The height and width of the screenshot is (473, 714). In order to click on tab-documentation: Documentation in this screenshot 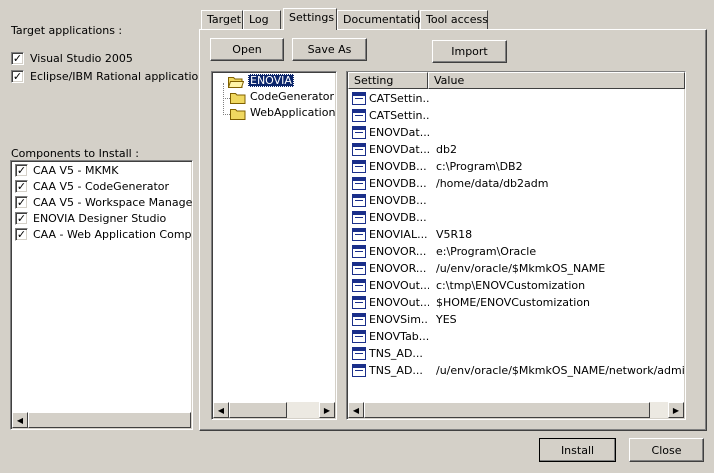, I will do `click(382, 19)`.